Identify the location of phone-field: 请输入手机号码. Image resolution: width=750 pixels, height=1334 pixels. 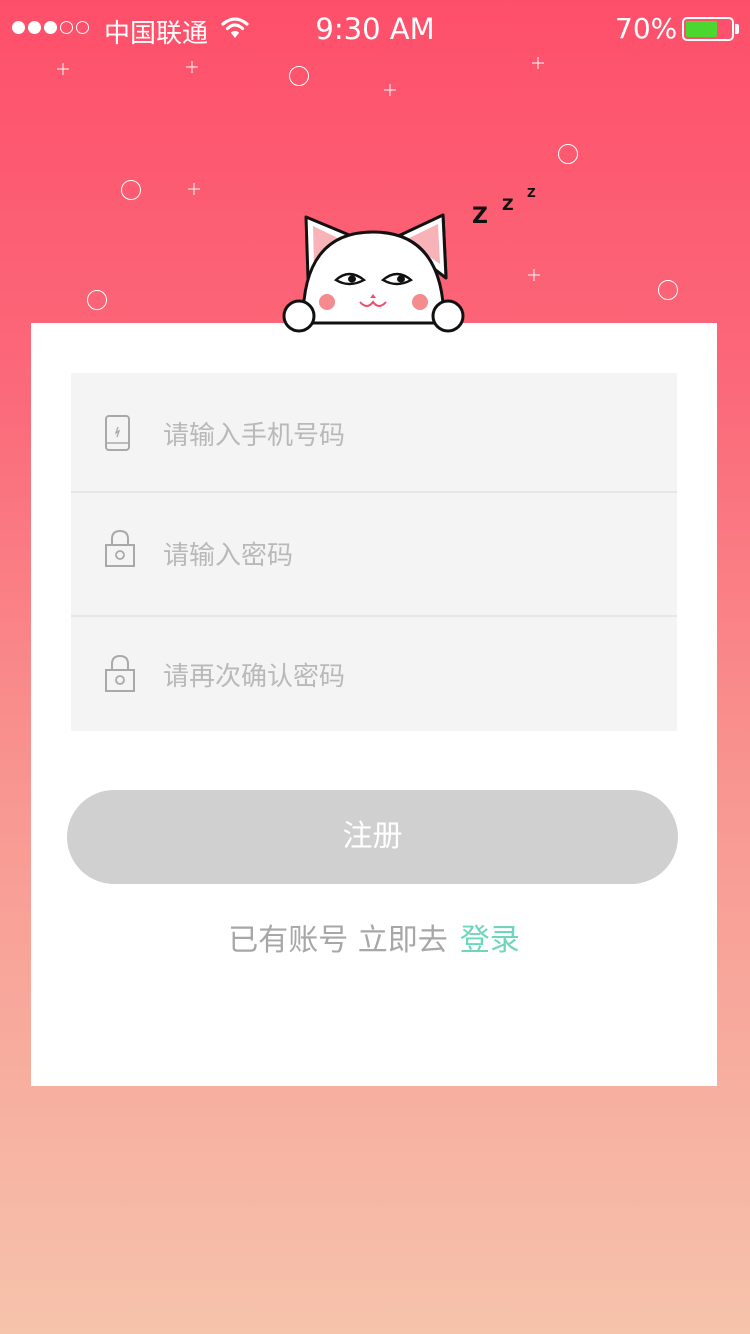
(374, 432).